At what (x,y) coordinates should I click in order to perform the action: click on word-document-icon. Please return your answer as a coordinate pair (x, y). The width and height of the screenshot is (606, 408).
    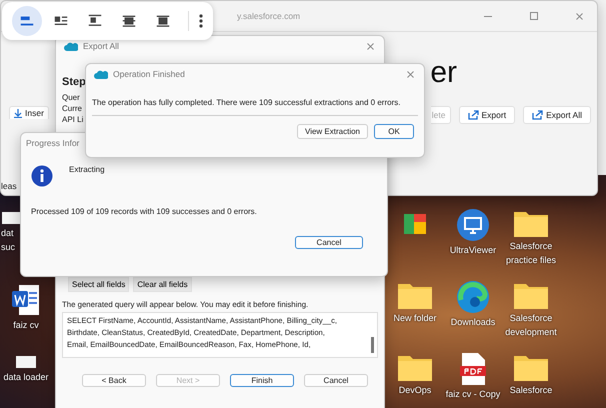
    Looking at the image, I should click on (26, 300).